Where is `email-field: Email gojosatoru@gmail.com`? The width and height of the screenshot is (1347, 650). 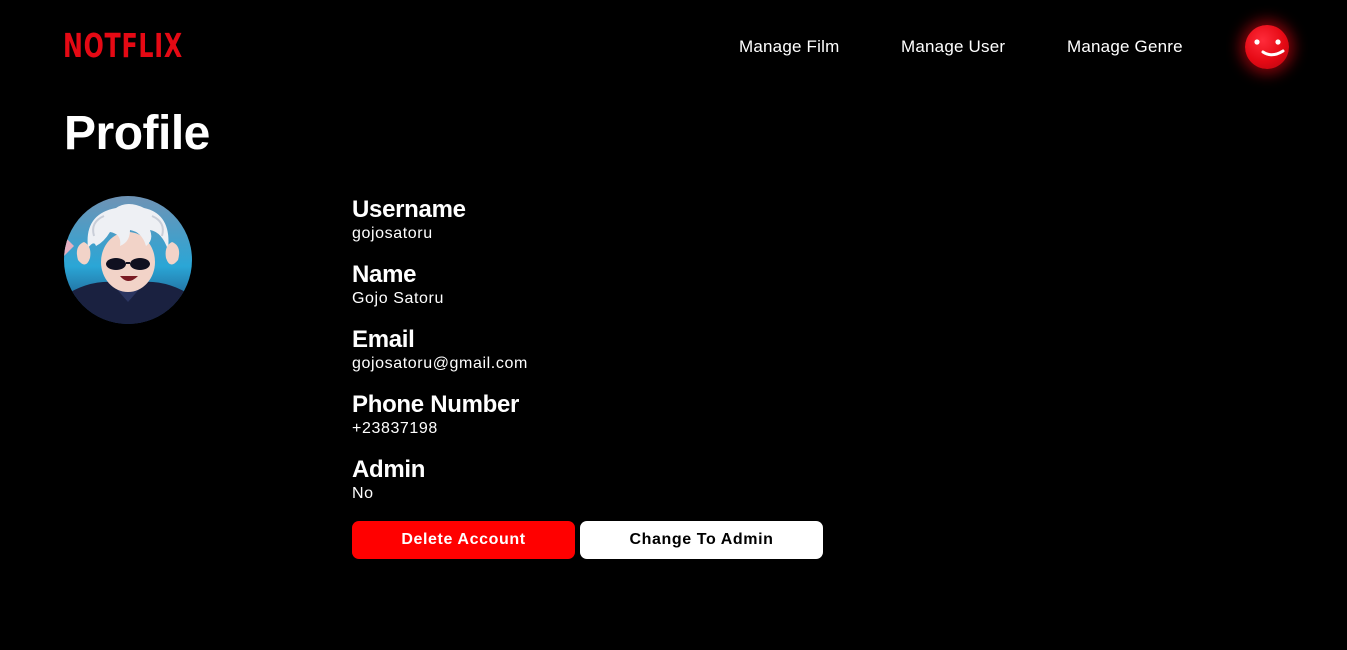
email-field: Email gojosatoru@gmail.com is located at coordinates (440, 358).